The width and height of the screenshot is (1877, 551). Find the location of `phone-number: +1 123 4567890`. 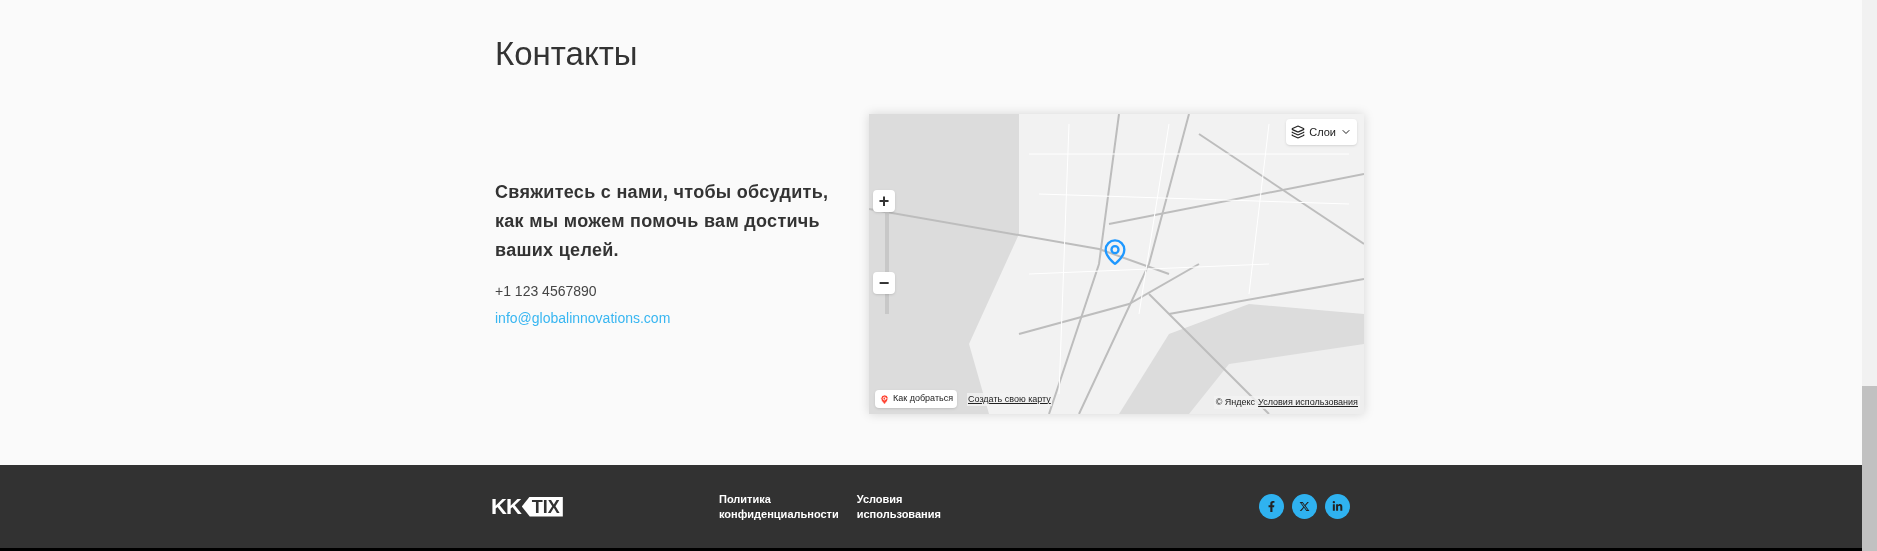

phone-number: +1 123 4567890 is located at coordinates (546, 291).